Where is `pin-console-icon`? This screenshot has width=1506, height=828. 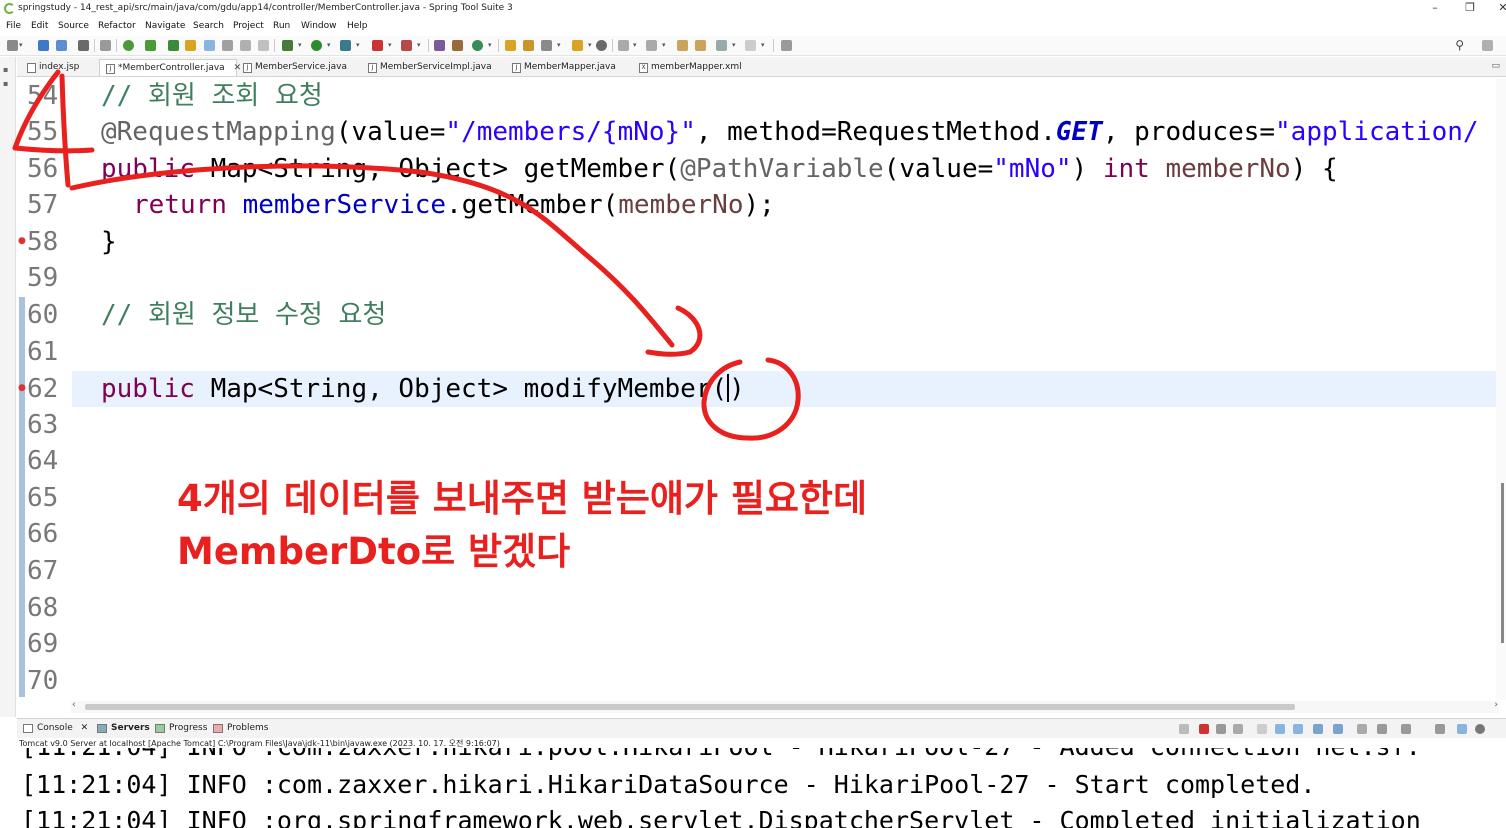
pin-console-icon is located at coordinates (1362, 729).